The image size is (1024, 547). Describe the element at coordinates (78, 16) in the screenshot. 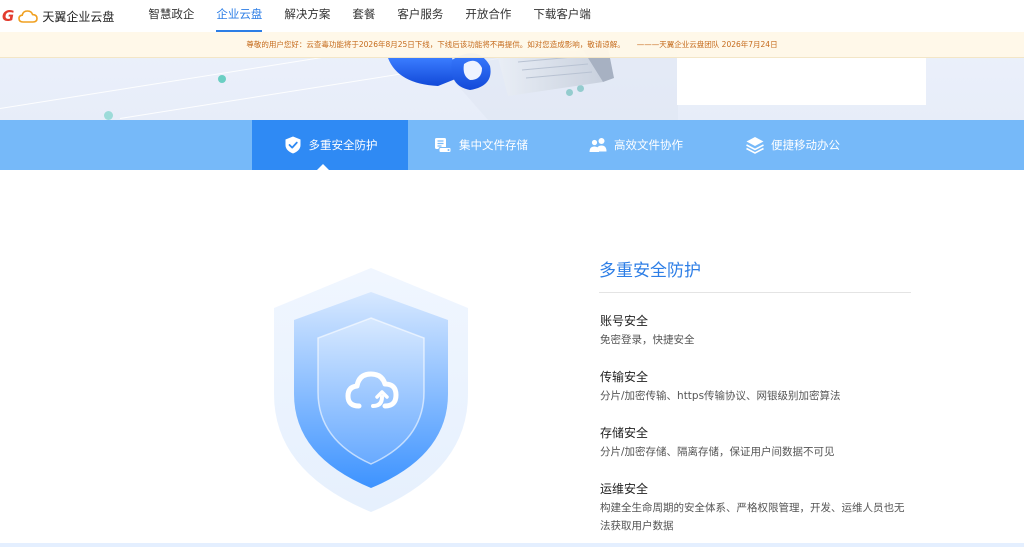

I see `logo-text: 天翼企业云盘` at that location.